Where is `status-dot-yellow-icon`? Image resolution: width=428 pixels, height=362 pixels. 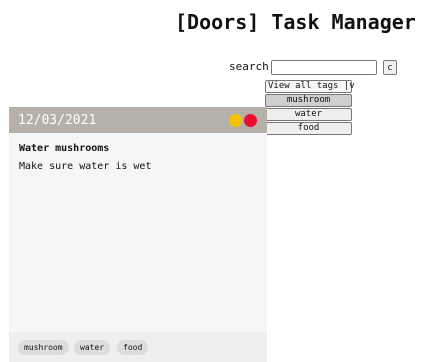
status-dot-yellow-icon is located at coordinates (235, 120).